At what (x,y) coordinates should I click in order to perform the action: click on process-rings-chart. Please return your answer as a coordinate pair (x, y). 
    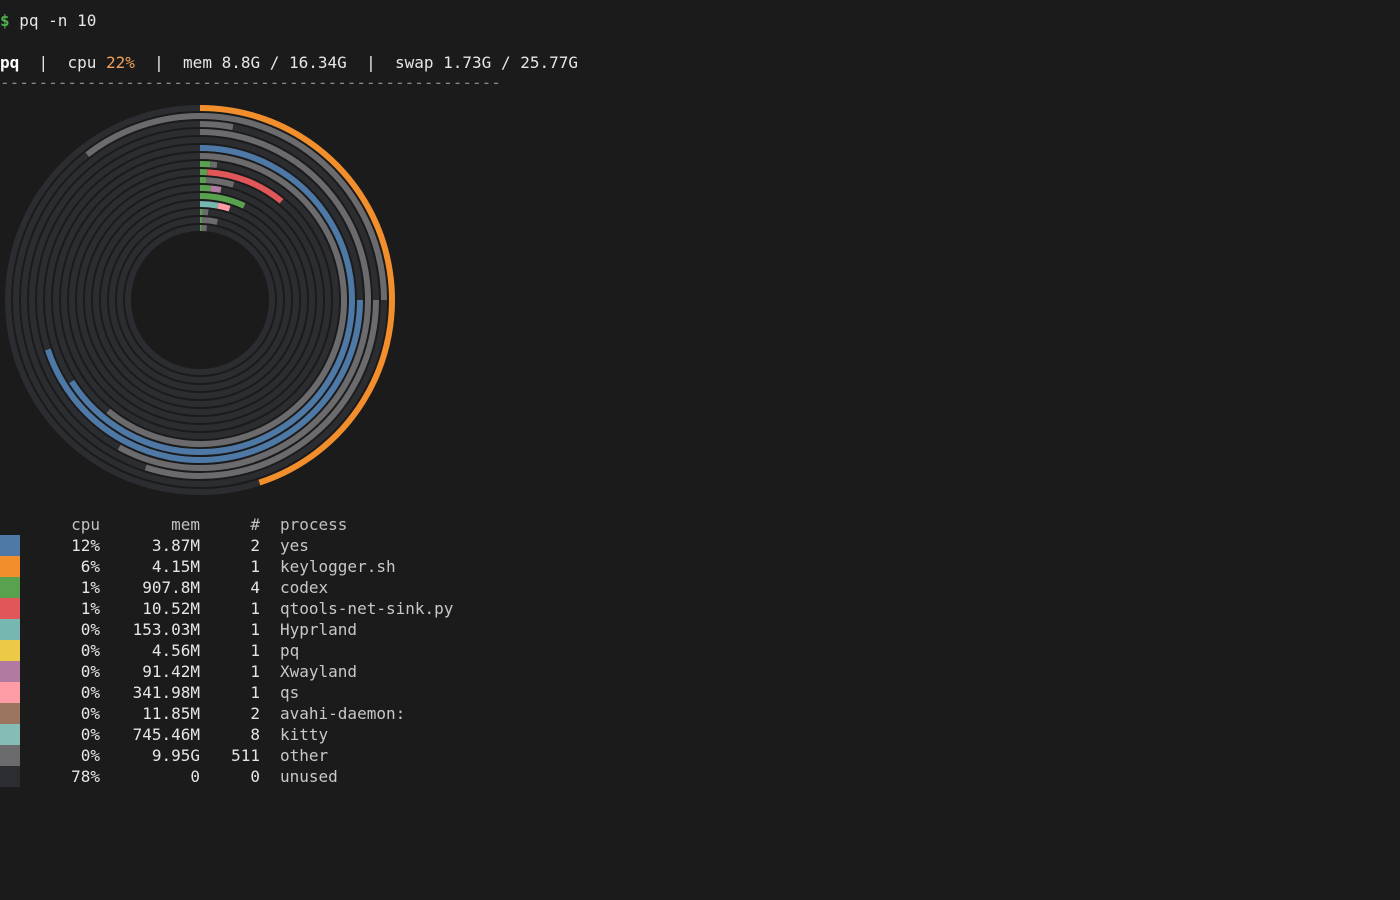
    Looking at the image, I should click on (200, 300).